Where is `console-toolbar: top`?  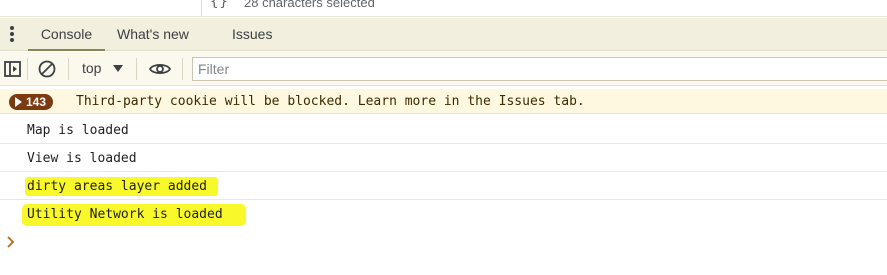 console-toolbar: top is located at coordinates (443, 69).